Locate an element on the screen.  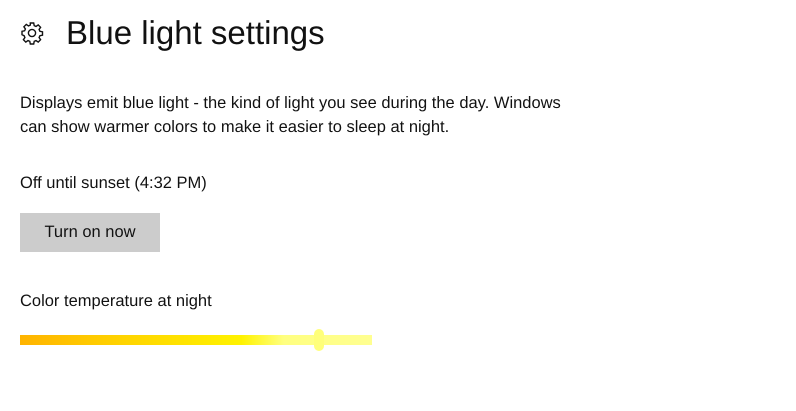
status-text: Off until sunset (4:32 PM) is located at coordinates (114, 183).